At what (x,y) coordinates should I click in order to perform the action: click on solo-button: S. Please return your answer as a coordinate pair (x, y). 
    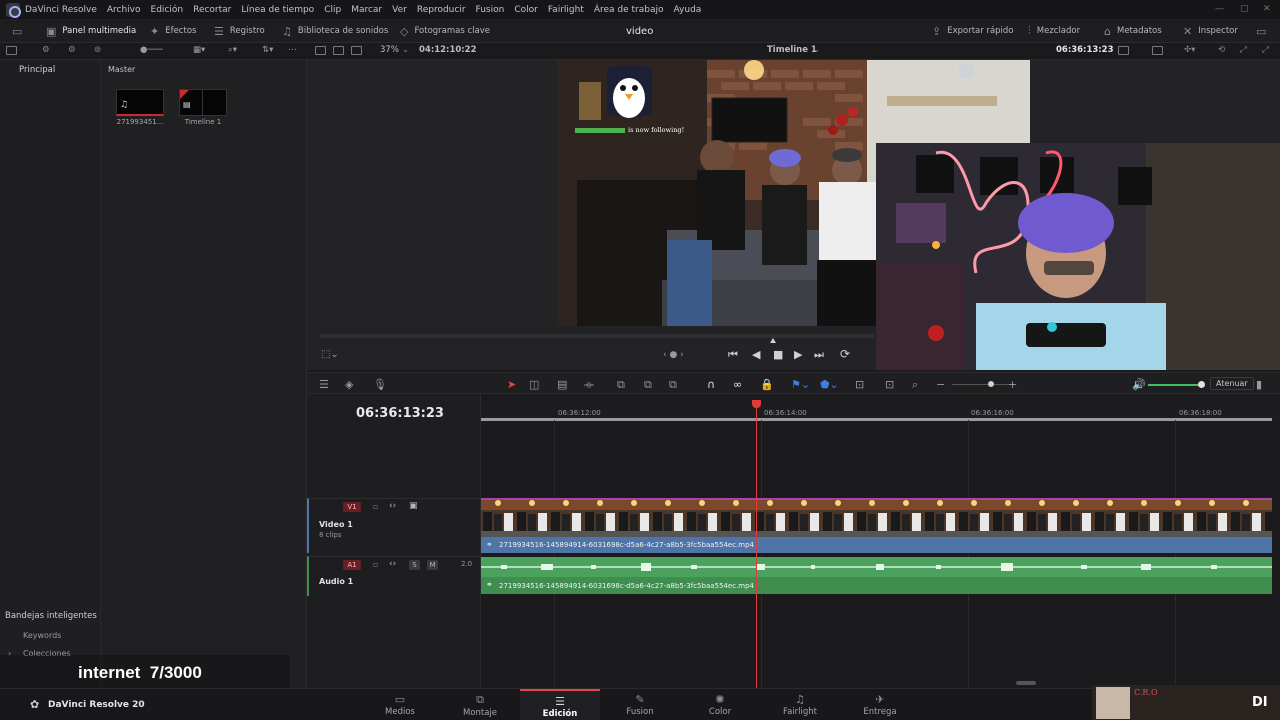
    Looking at the image, I should click on (414, 565).